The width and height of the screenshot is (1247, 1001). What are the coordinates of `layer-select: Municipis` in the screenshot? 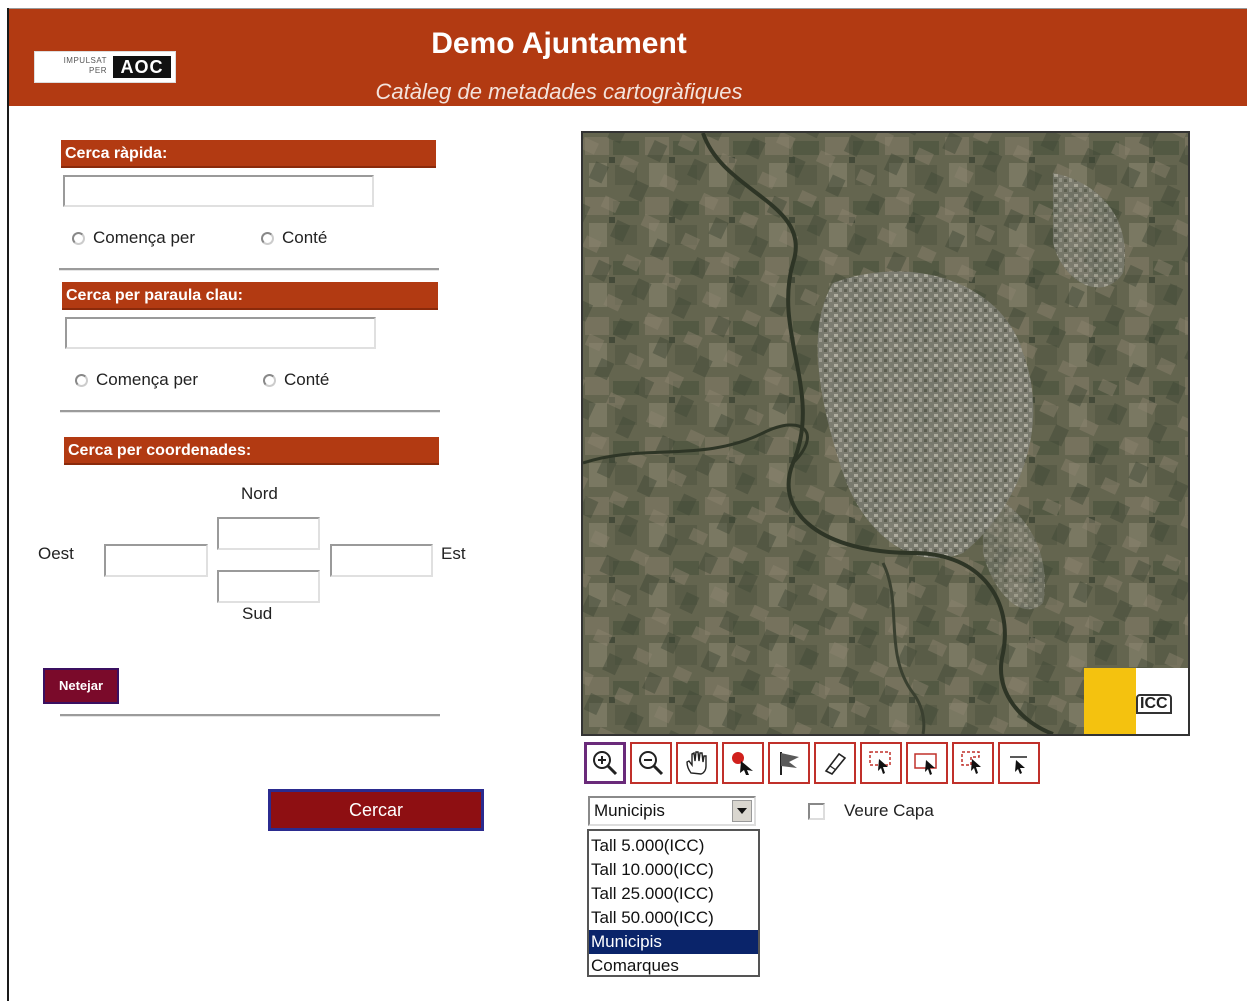 It's located at (672, 811).